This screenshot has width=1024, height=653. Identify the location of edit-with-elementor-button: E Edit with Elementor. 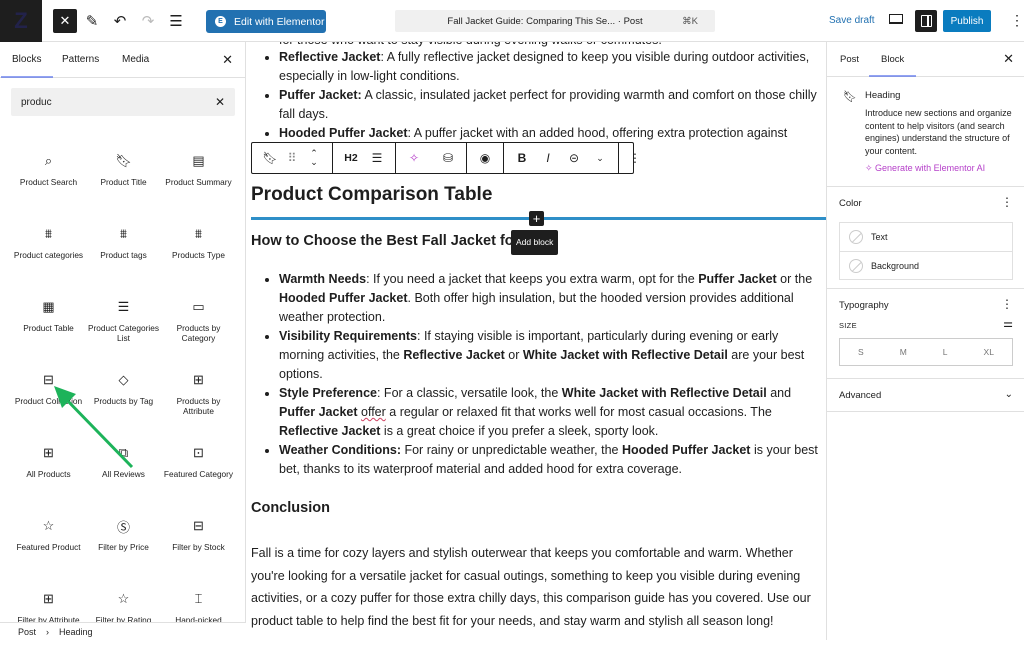
(266, 21).